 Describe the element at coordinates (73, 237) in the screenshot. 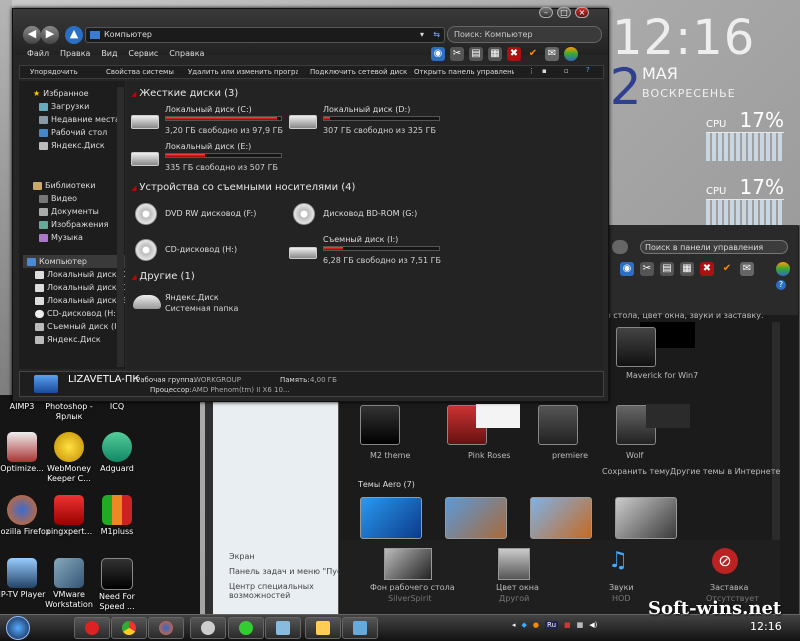

I see `nav-music: Музыка` at that location.